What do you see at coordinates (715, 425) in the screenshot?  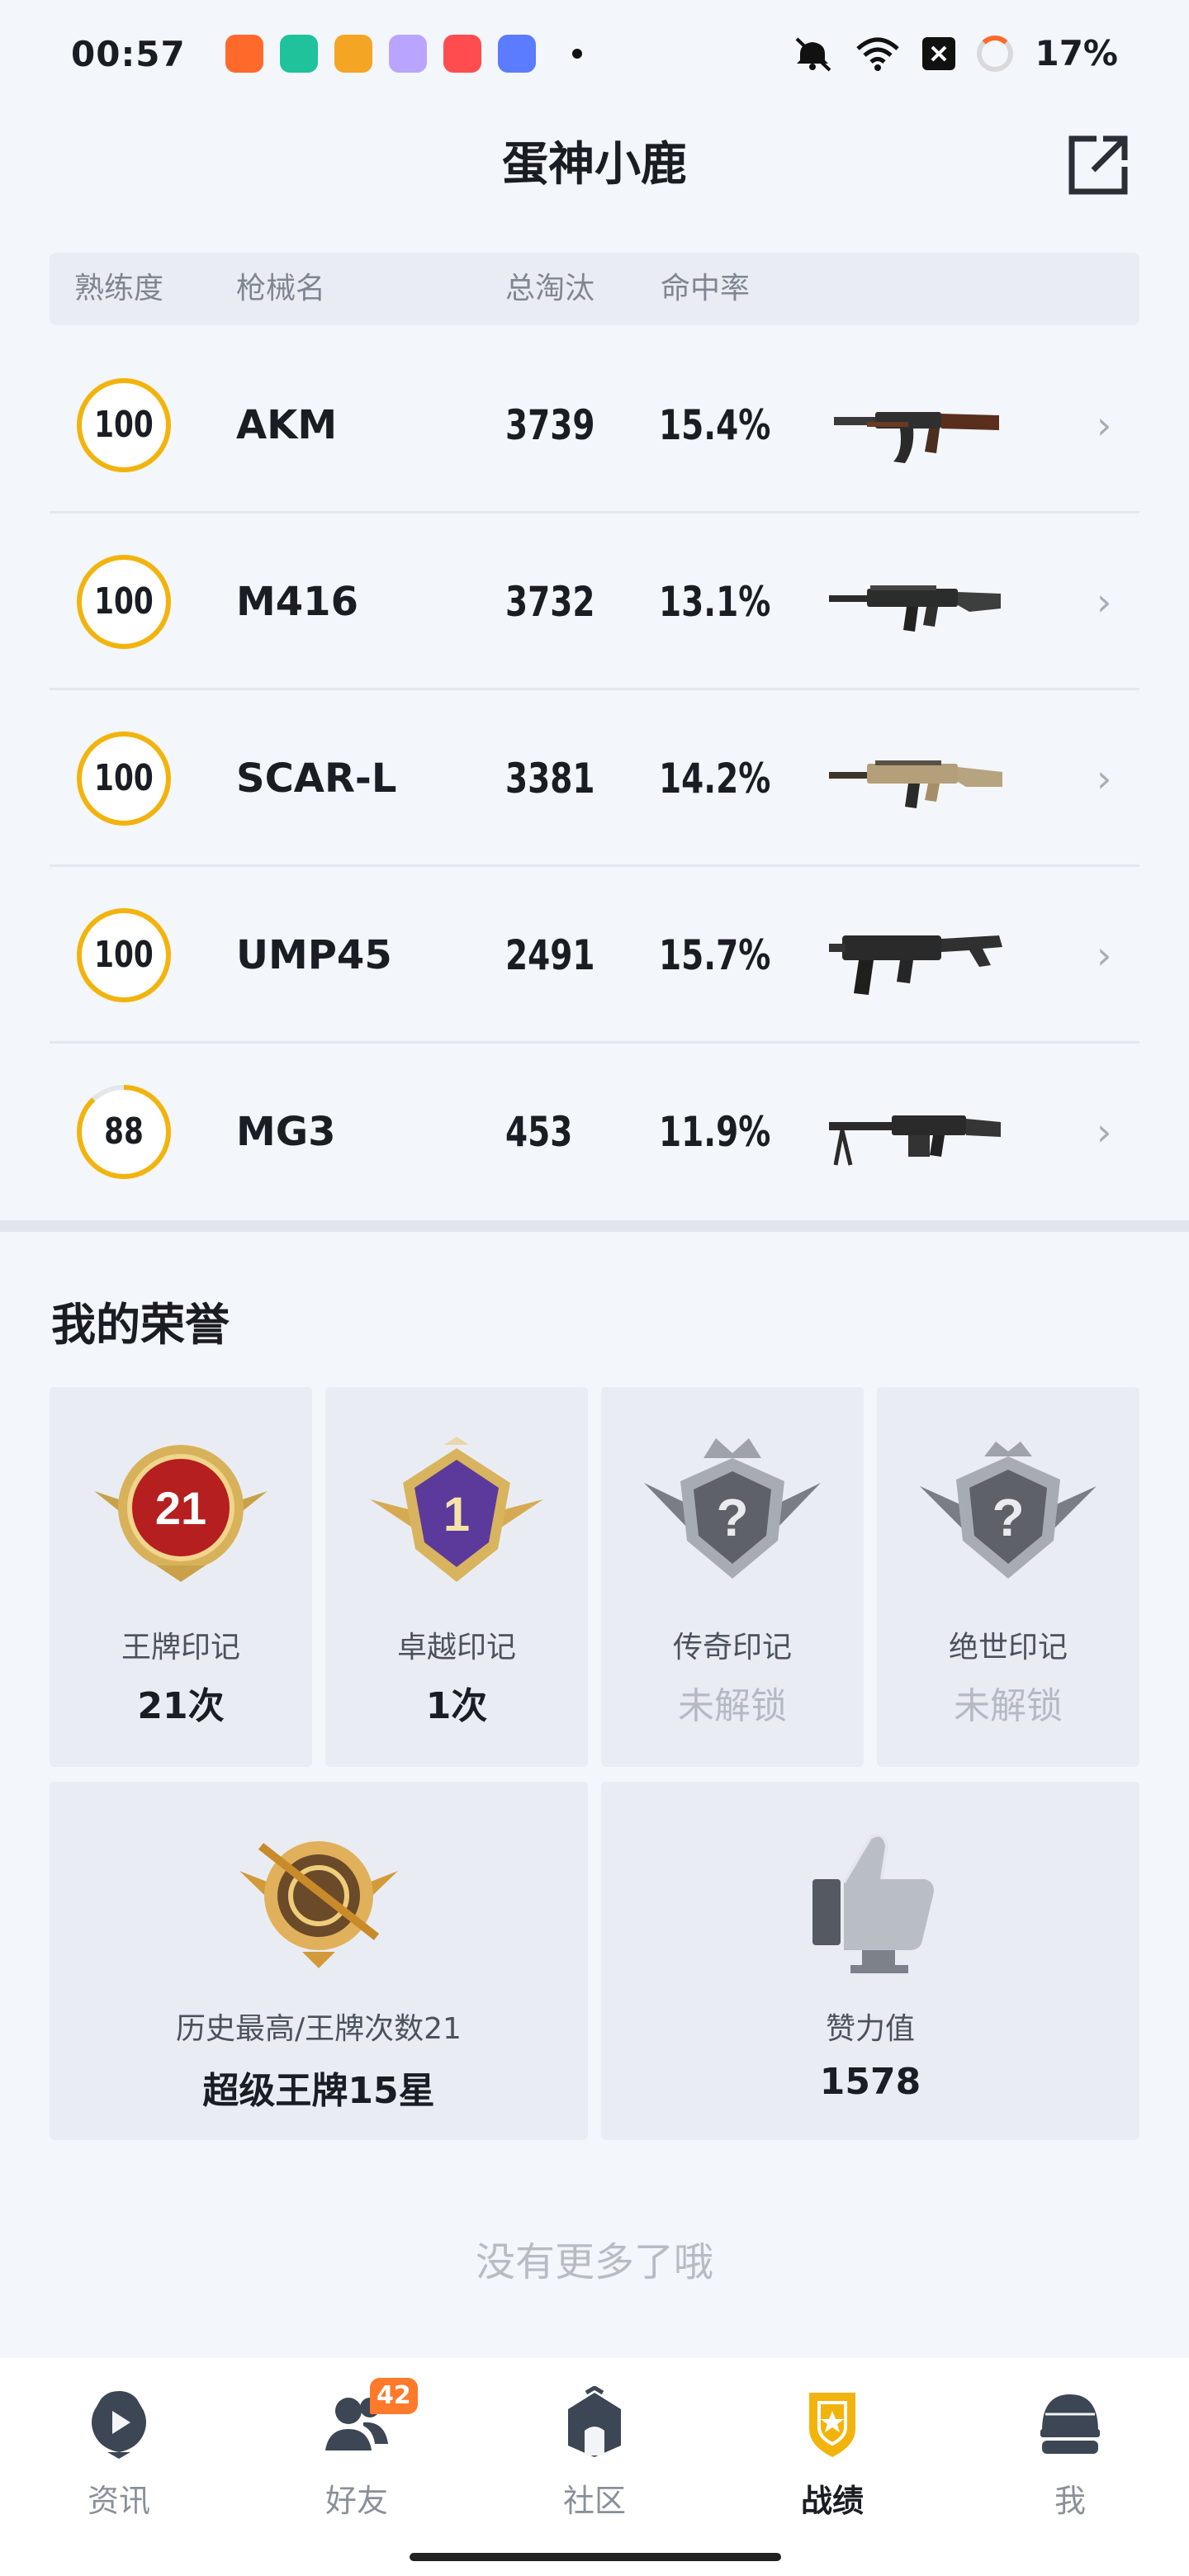 I see `weapon-accuracy: 15.4%` at bounding box center [715, 425].